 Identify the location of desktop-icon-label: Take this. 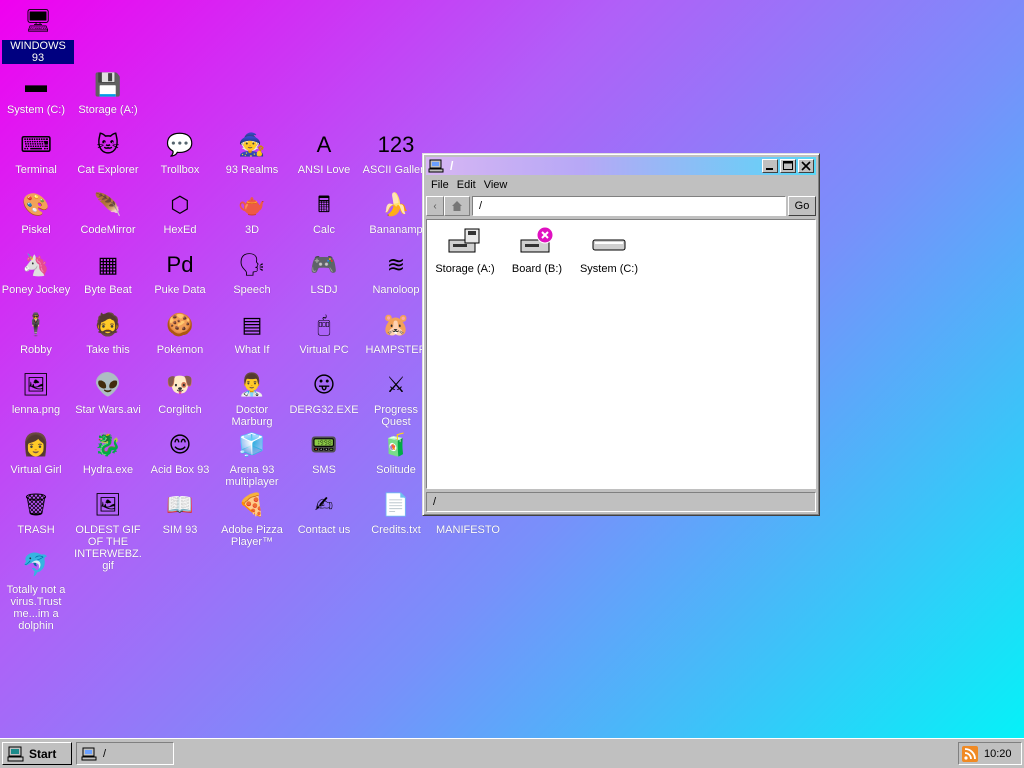
(108, 350).